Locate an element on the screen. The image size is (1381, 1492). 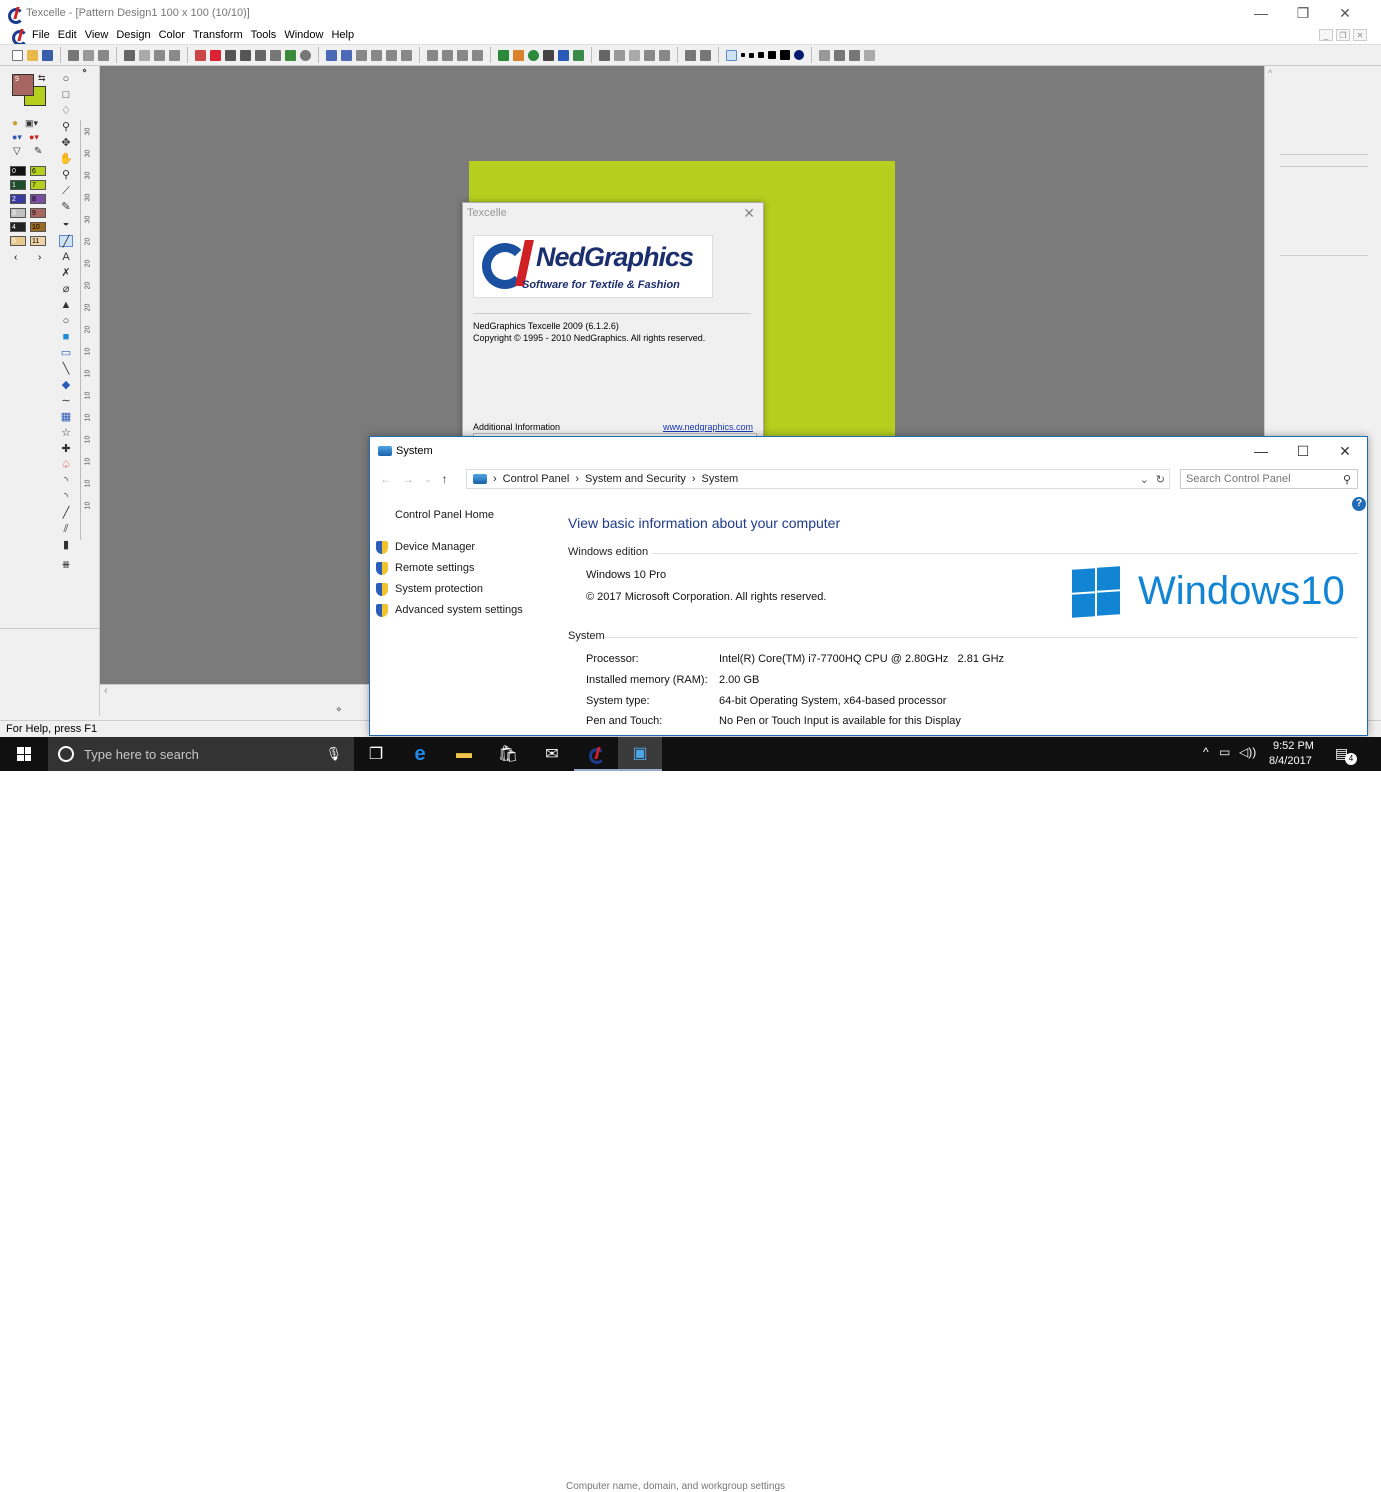
palette-swatch: 0 is located at coordinates (18, 171).